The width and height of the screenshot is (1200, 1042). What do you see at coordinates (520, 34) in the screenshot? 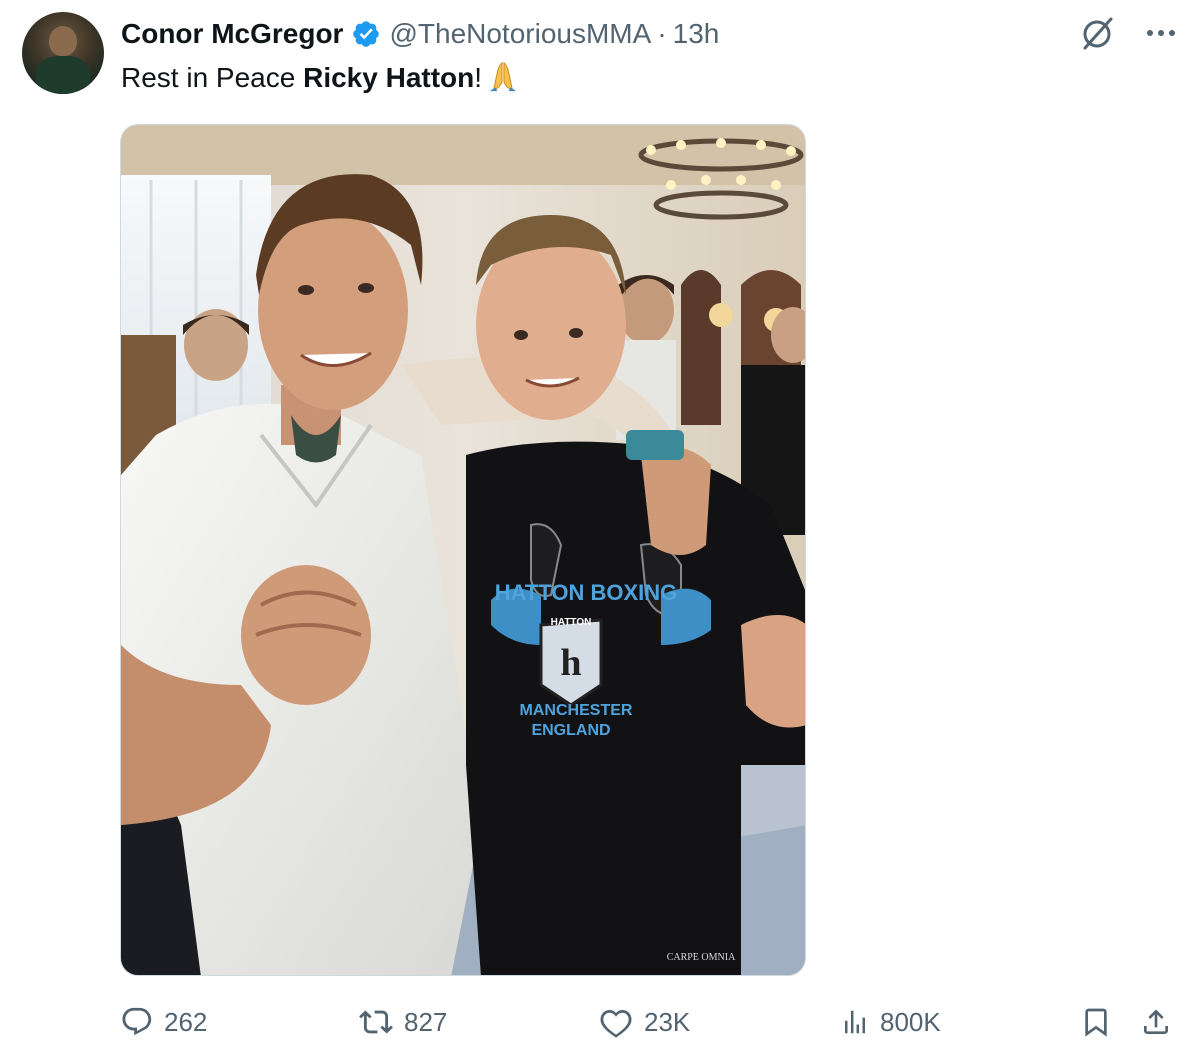
I see `author-handle: @TheNotoriousMMA` at bounding box center [520, 34].